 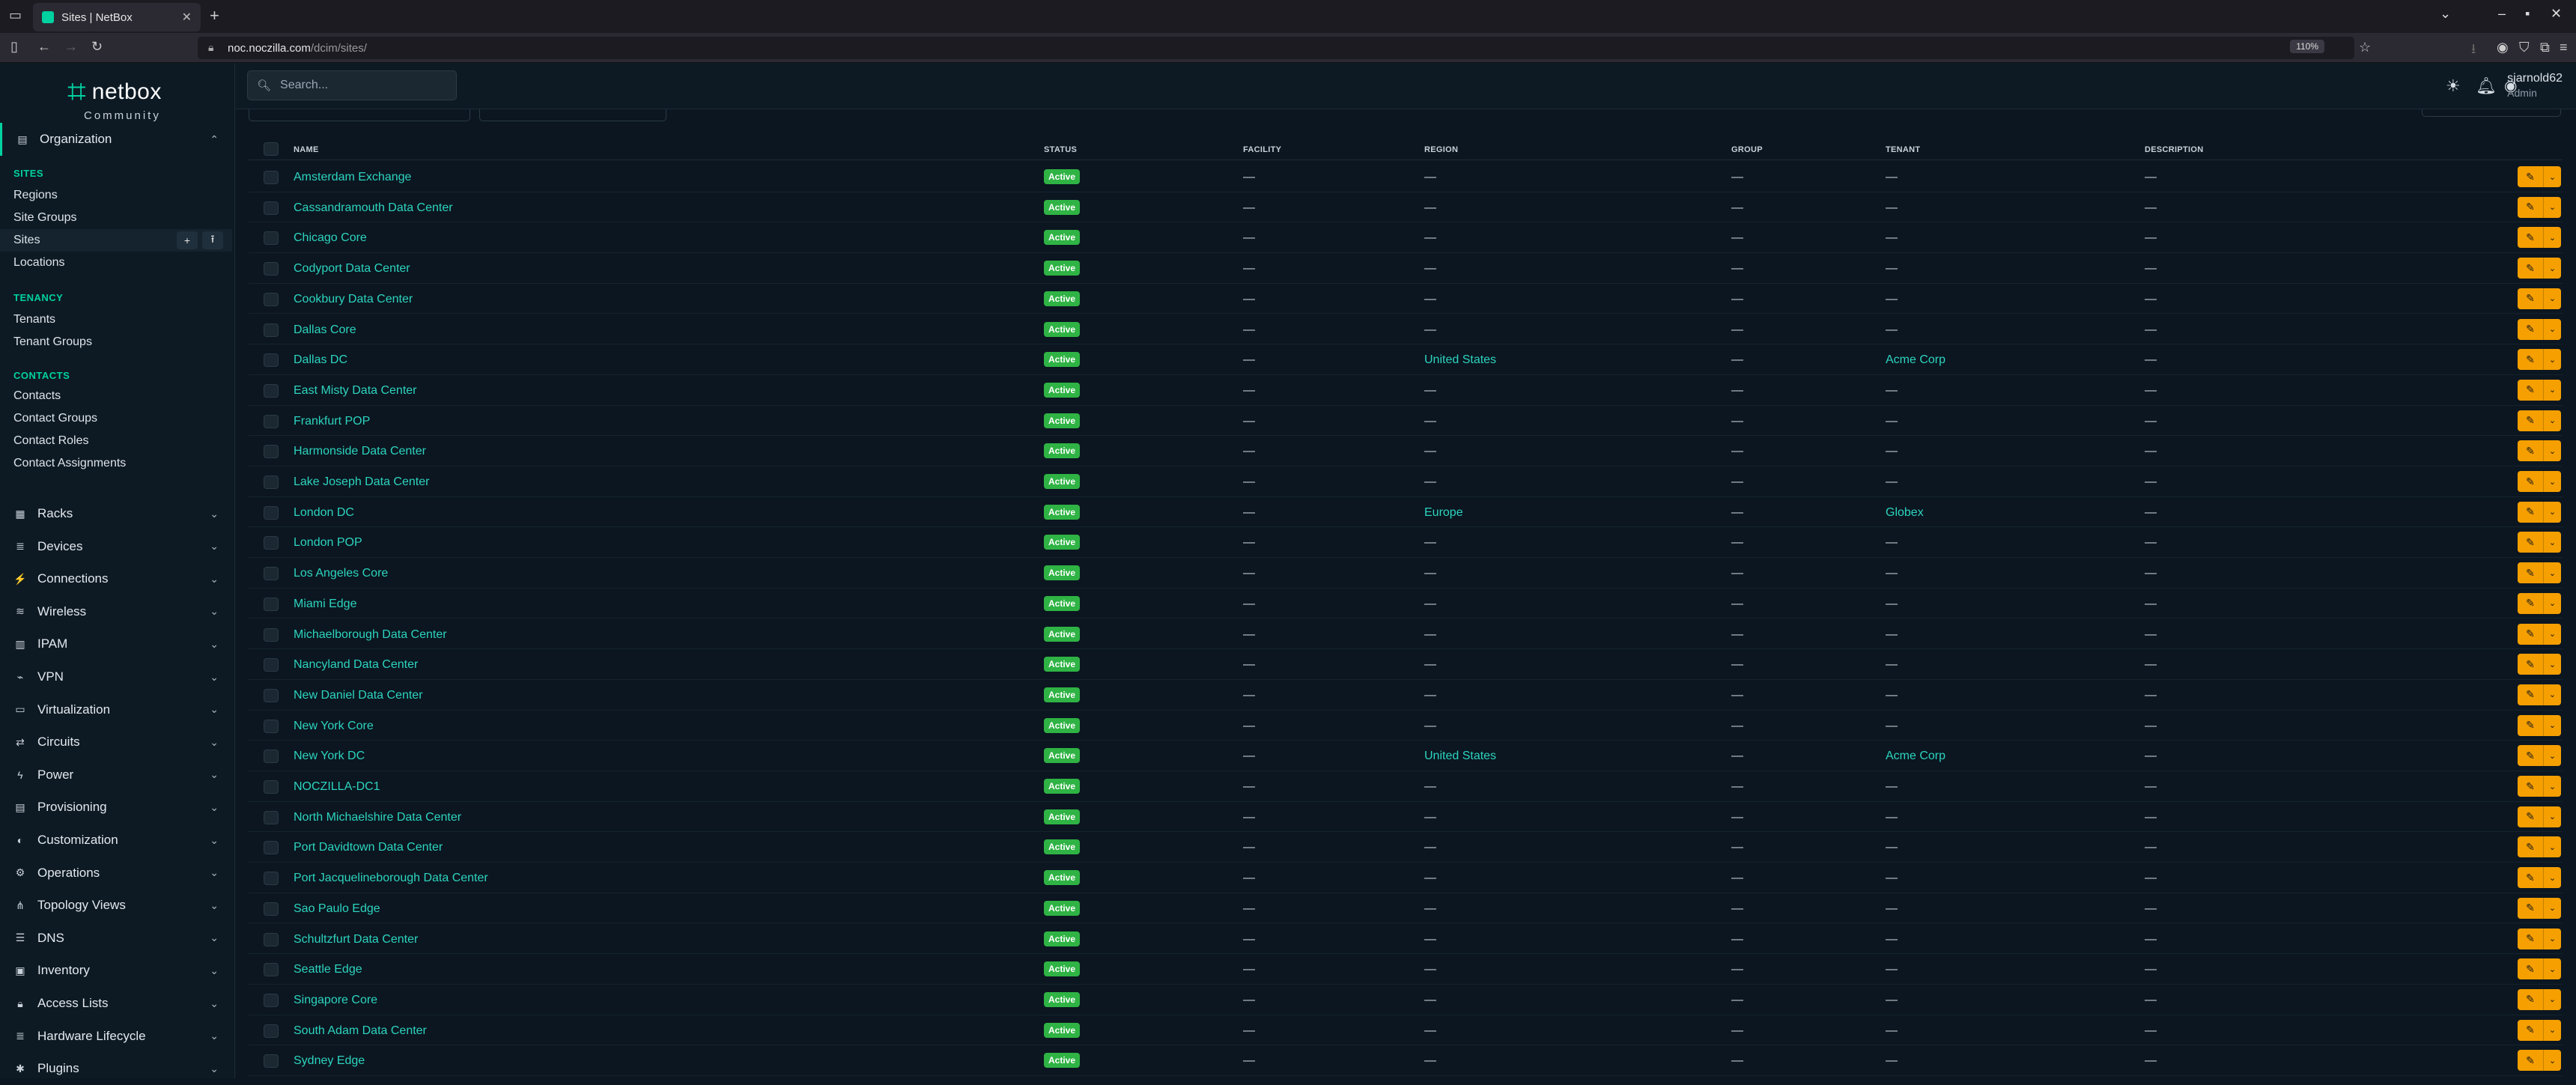 What do you see at coordinates (117, 139) in the screenshot?
I see `sidebar-section-organization: ▤ Organization ⌃` at bounding box center [117, 139].